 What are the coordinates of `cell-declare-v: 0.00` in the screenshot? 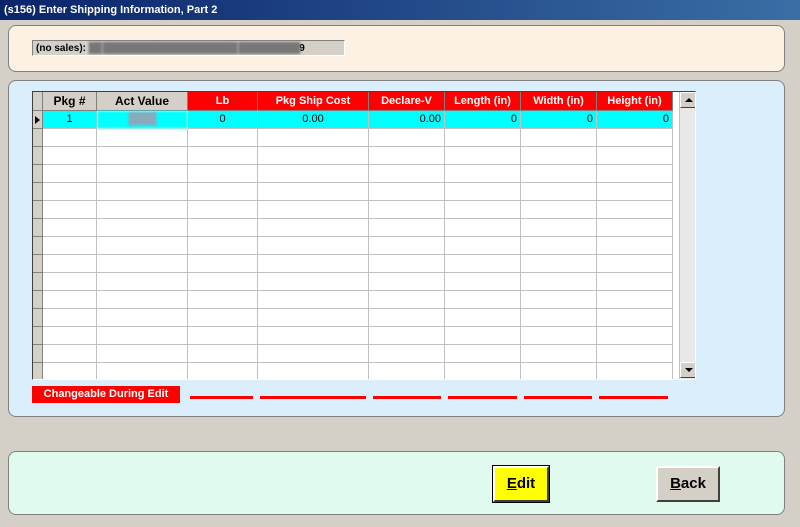 It's located at (407, 120).